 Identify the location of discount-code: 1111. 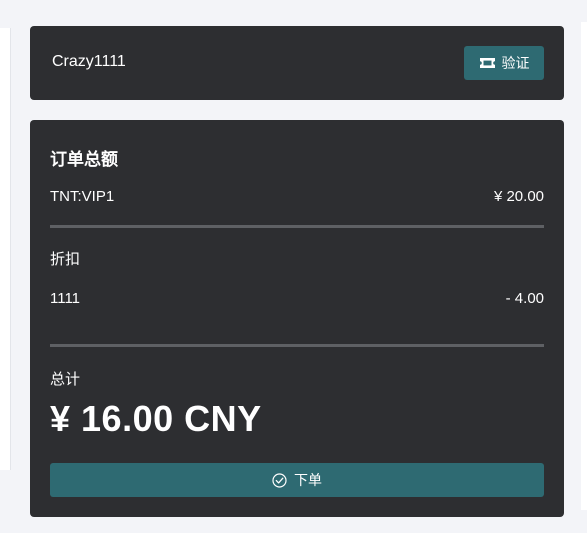
(65, 298).